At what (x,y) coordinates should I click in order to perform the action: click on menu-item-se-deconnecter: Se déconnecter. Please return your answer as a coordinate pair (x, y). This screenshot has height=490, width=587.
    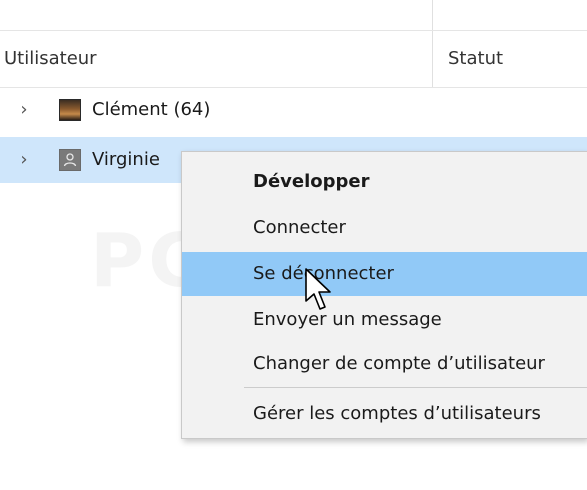
    Looking at the image, I should click on (384, 274).